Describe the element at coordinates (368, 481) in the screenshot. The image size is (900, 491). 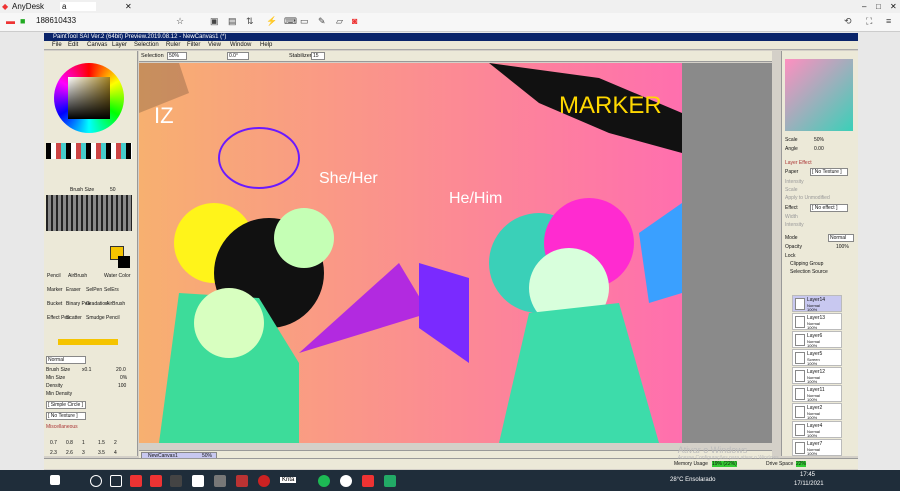
I see `app9-icon` at that location.